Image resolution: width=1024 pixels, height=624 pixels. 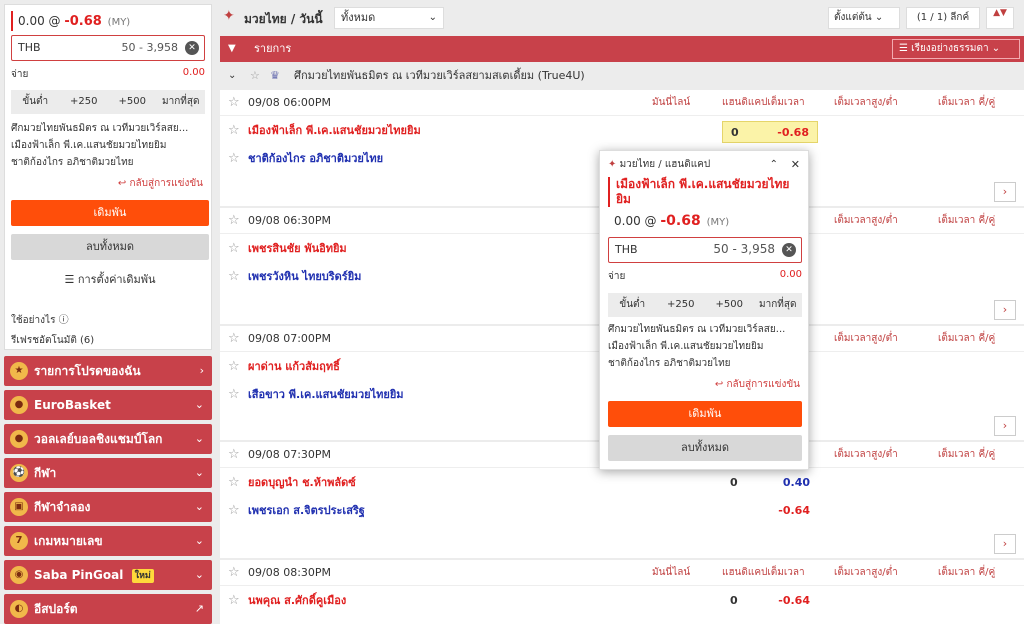 What do you see at coordinates (864, 18) in the screenshot?
I see `sort-dropdown: ตั้งแต่ต้น ⌄` at bounding box center [864, 18].